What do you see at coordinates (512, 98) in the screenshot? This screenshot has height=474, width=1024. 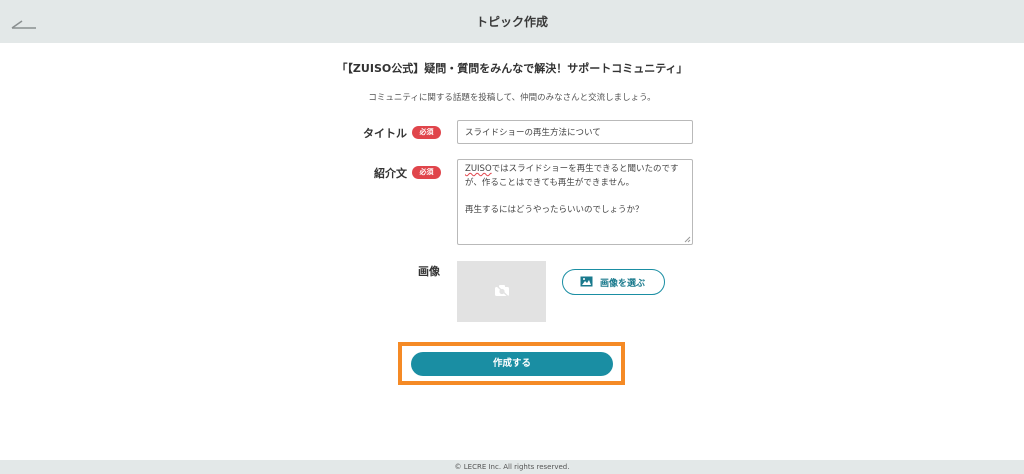 I see `community-description: コミュニティに関する話題を投稿して、仲間のみなさんと交流しましょう。` at bounding box center [512, 98].